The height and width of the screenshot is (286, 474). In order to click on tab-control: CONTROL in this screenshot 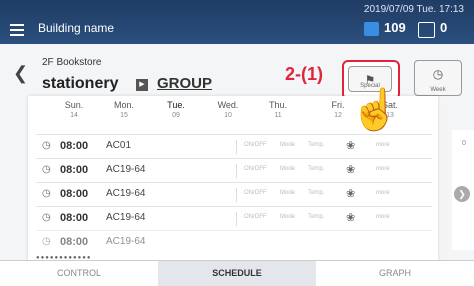, I will do `click(79, 273)`.